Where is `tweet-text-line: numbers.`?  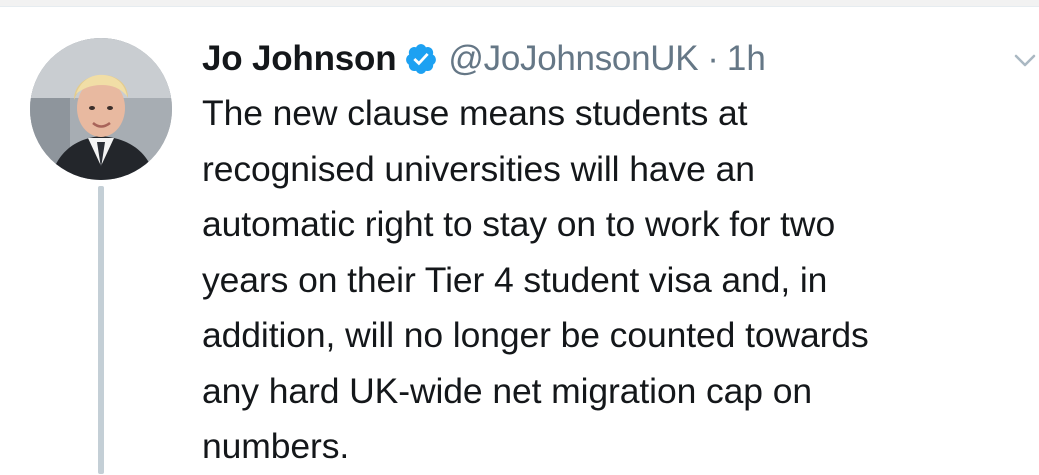
tweet-text-line: numbers. is located at coordinates (276, 446).